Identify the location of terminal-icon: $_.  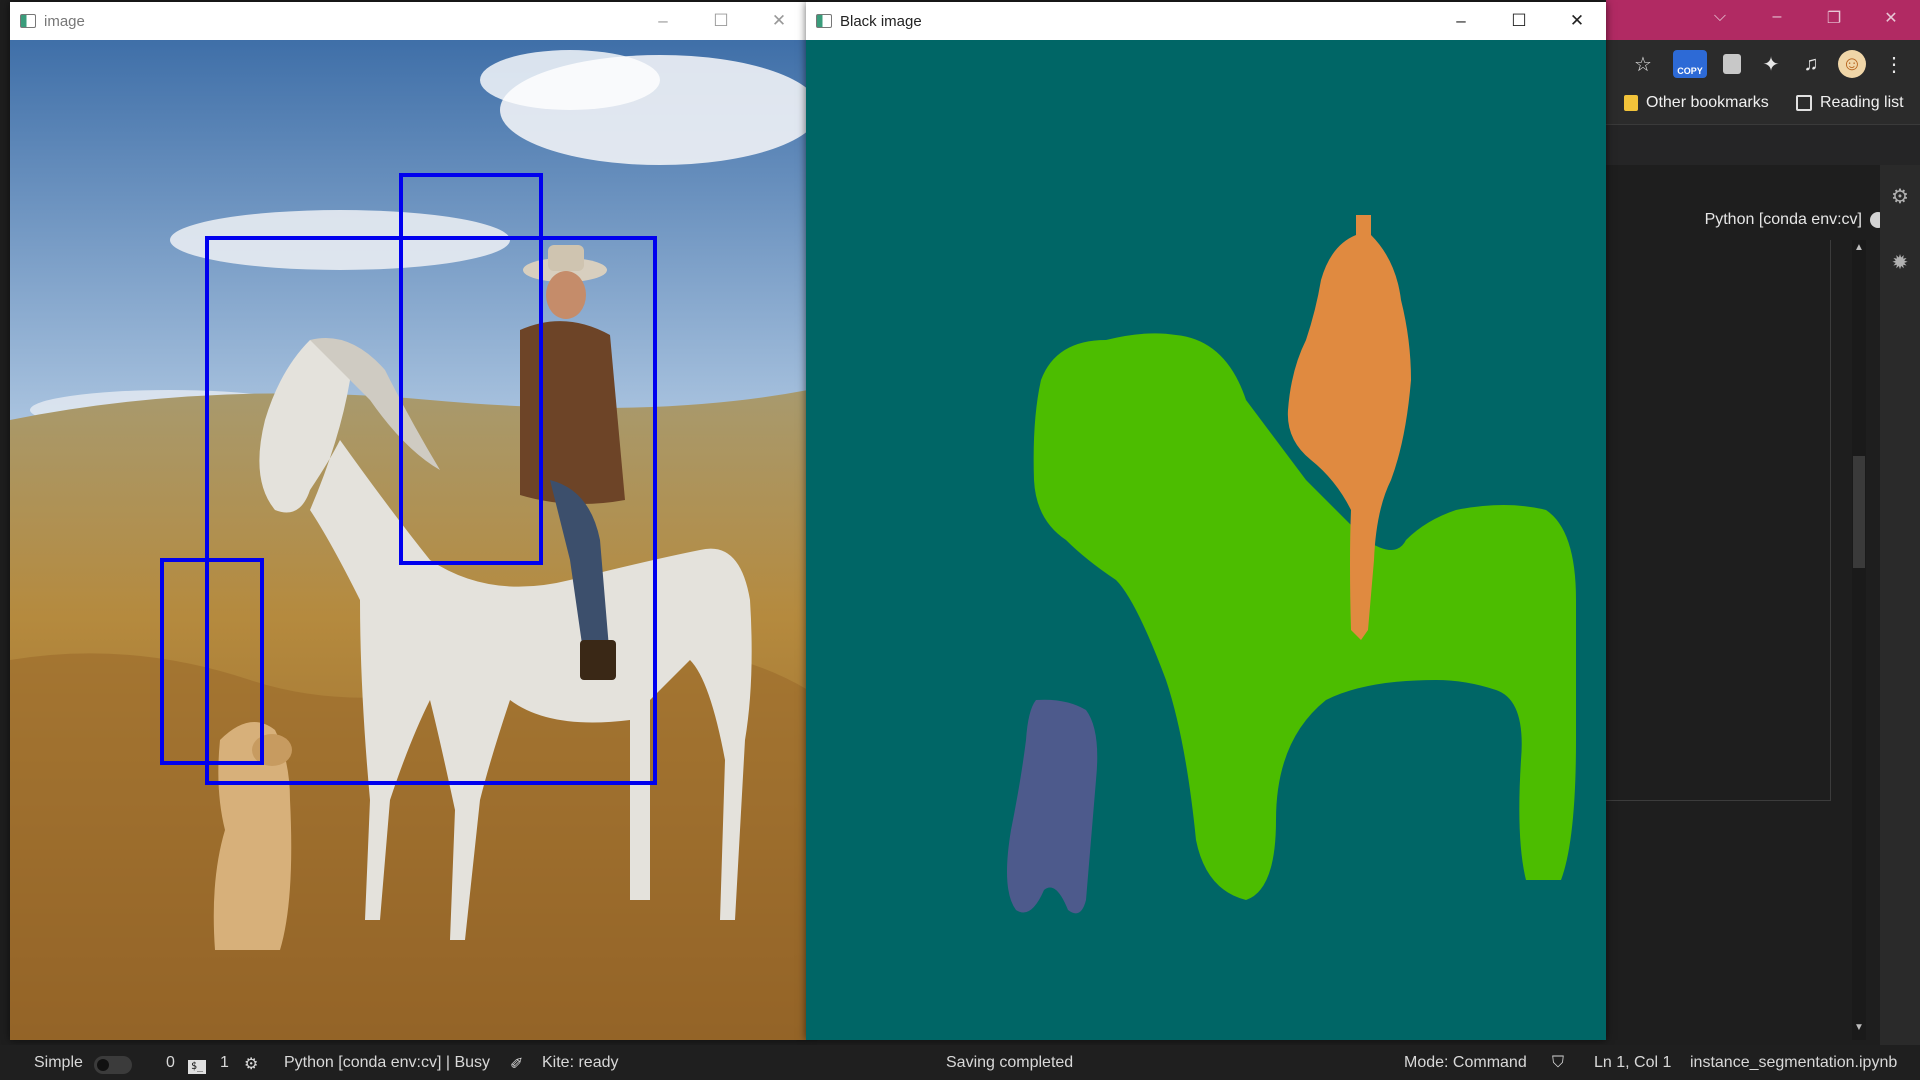
(197, 1065).